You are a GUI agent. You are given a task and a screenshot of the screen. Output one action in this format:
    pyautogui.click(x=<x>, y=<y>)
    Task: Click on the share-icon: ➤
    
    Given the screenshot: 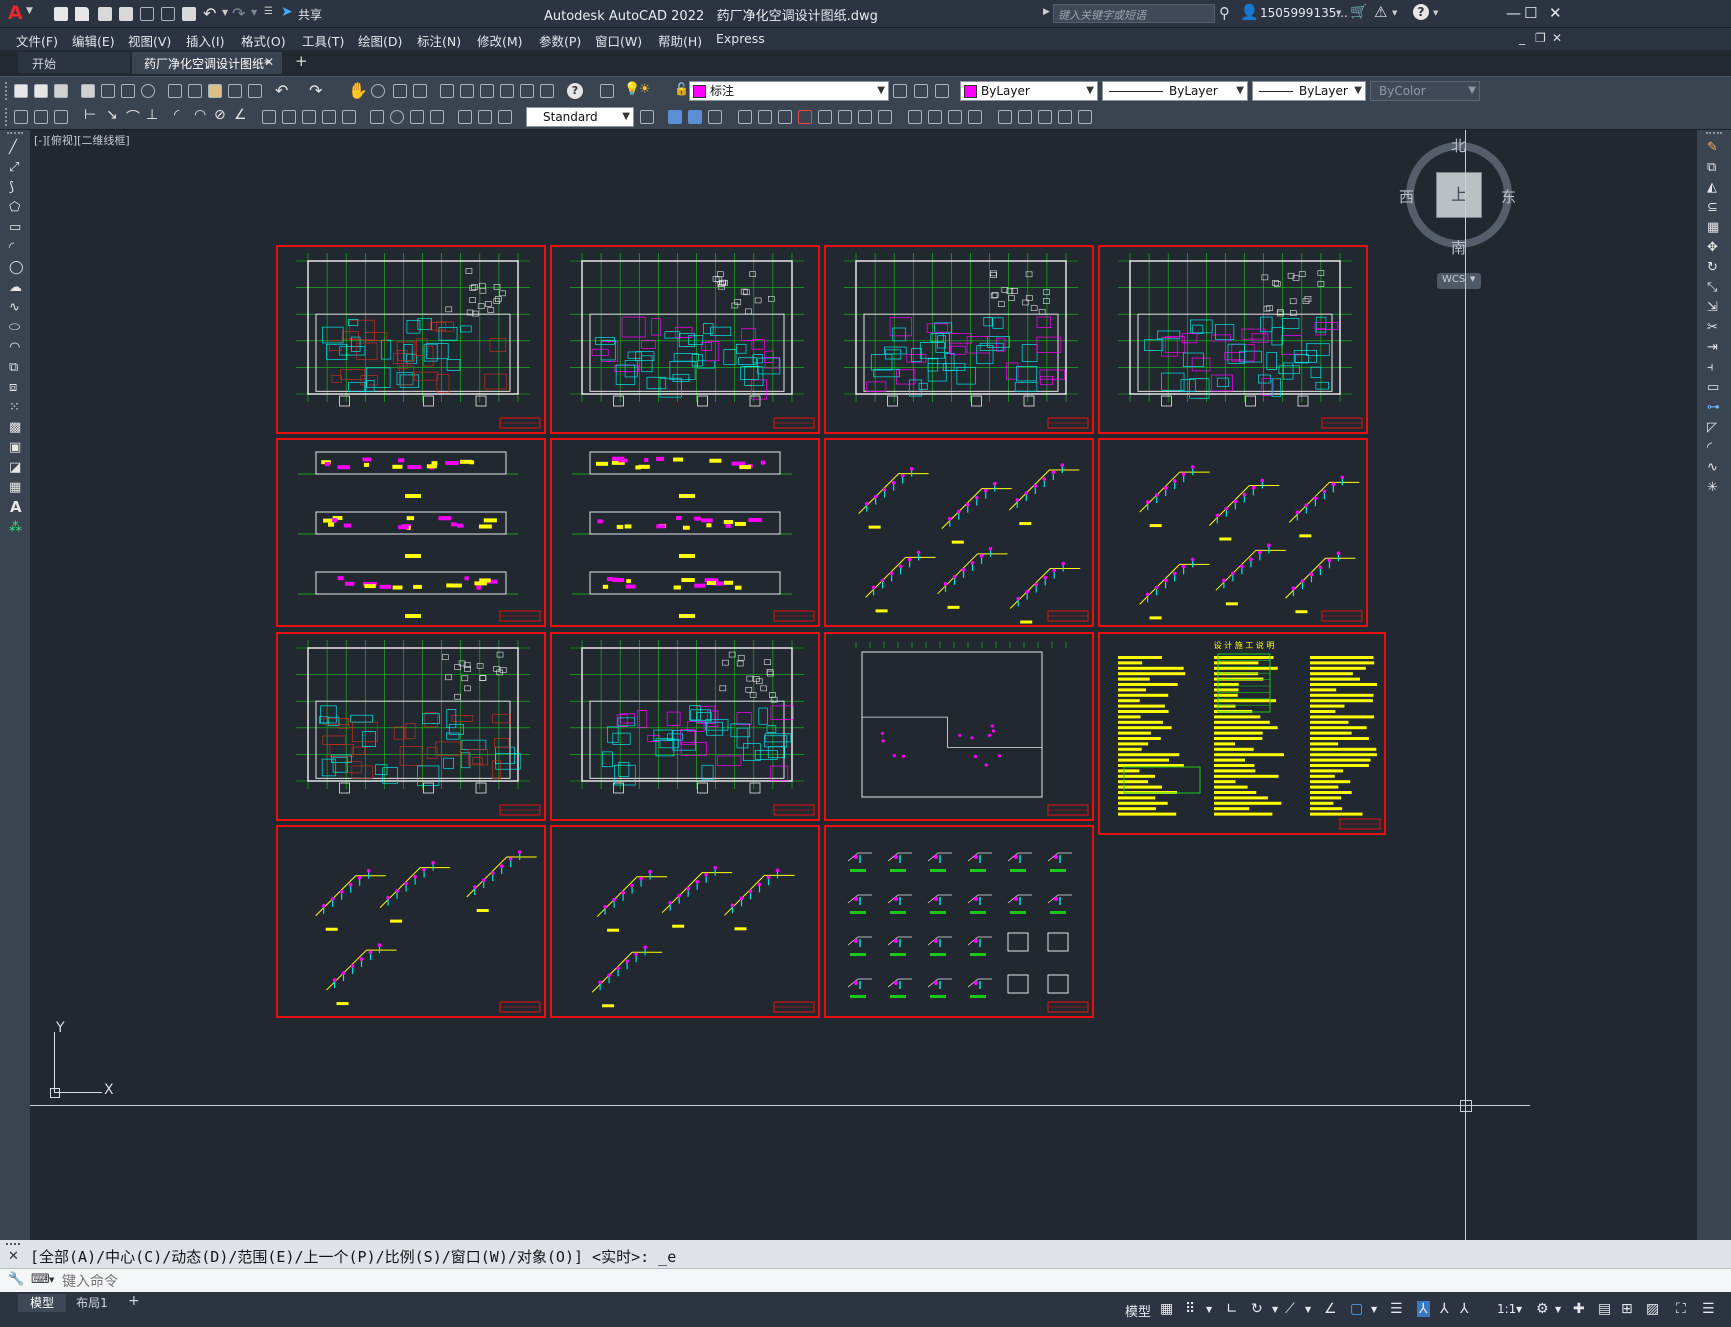 What is the action you would take?
    pyautogui.click(x=287, y=12)
    